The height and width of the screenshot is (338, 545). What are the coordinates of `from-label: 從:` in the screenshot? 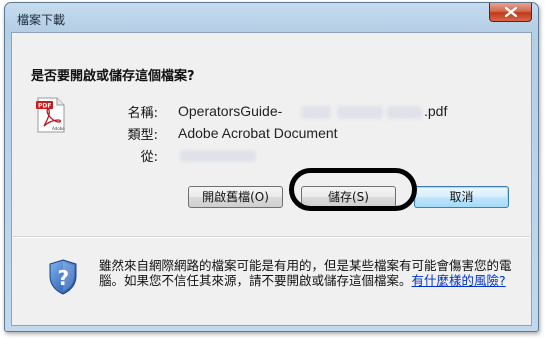 It's located at (149, 157).